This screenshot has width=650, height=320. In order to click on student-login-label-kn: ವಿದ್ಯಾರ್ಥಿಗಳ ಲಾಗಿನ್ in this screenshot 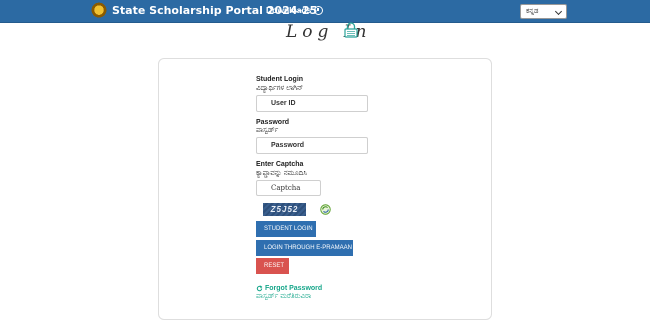, I will do `click(280, 88)`.